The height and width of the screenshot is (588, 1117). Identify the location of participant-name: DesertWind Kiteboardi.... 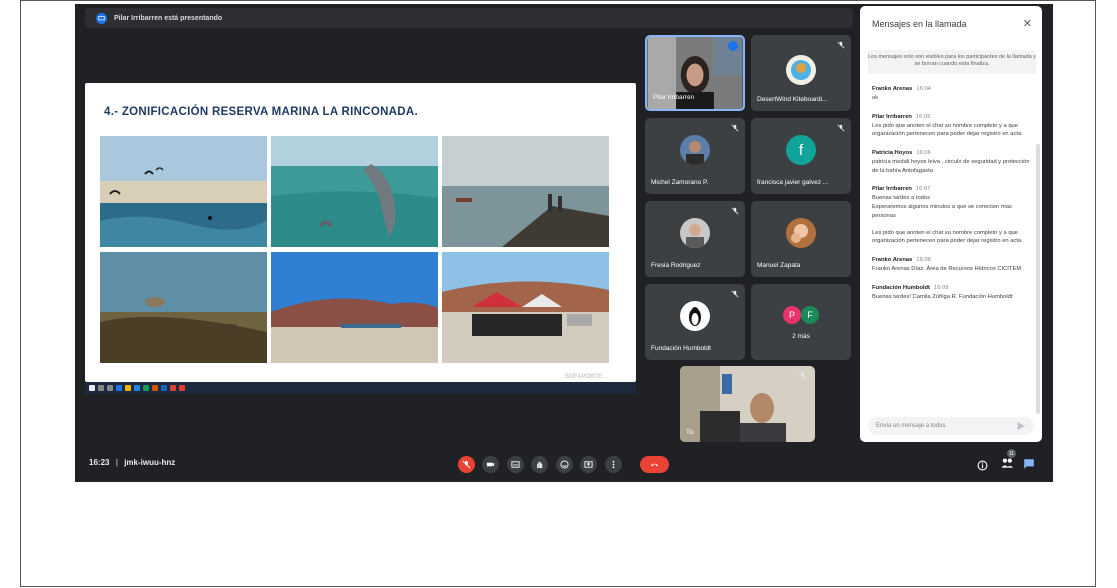
(792, 99).